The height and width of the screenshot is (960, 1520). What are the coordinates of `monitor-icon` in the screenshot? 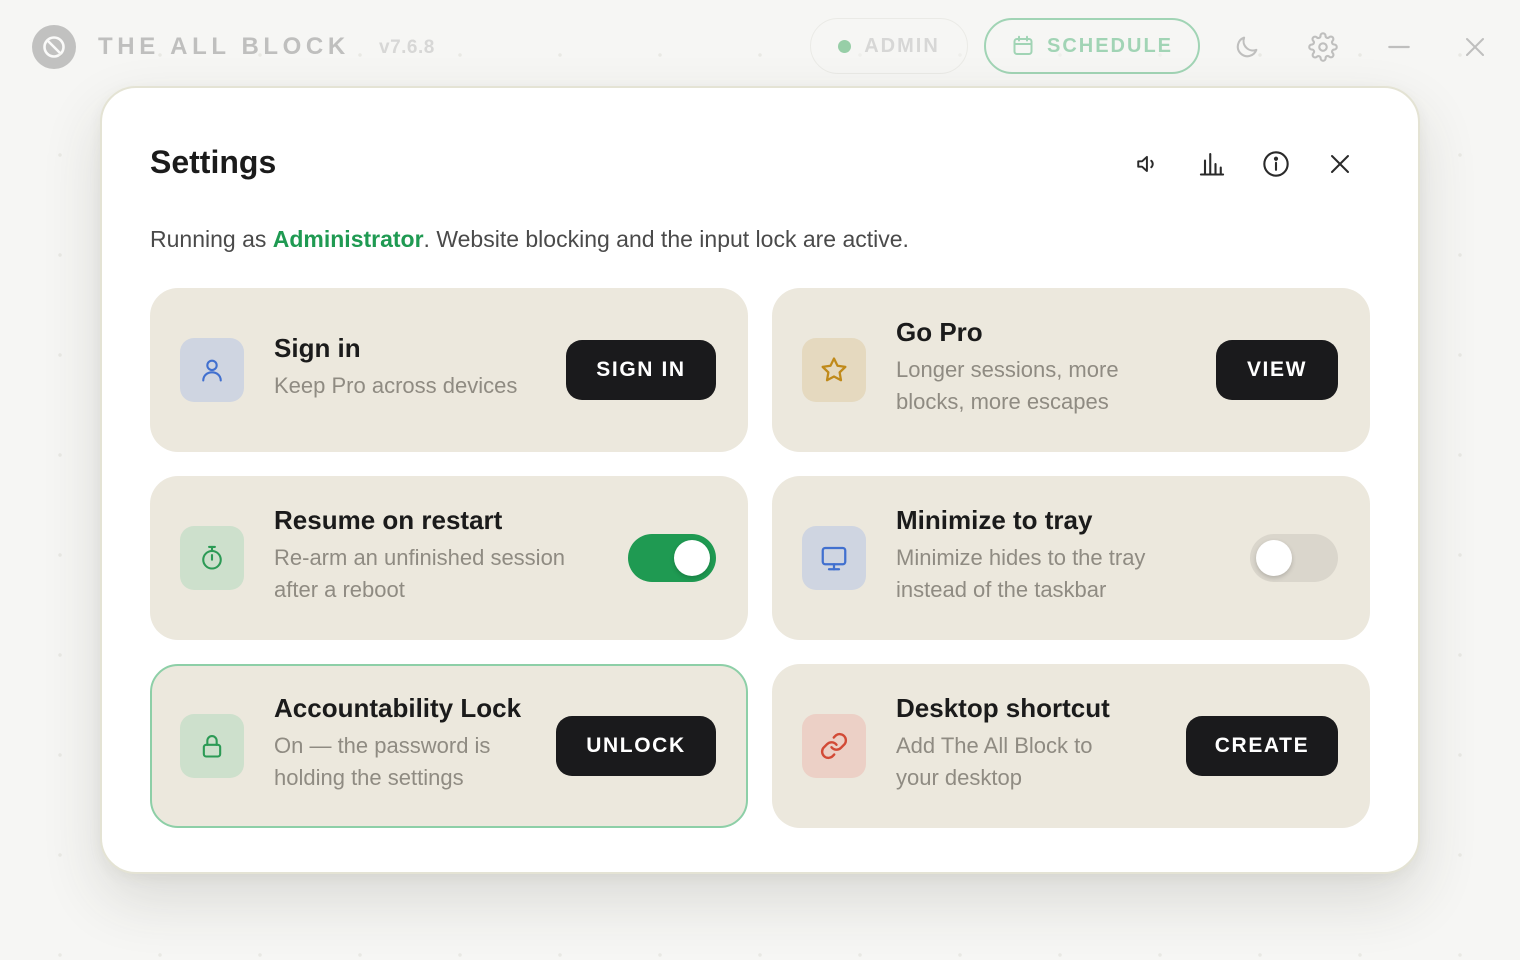 It's located at (834, 558).